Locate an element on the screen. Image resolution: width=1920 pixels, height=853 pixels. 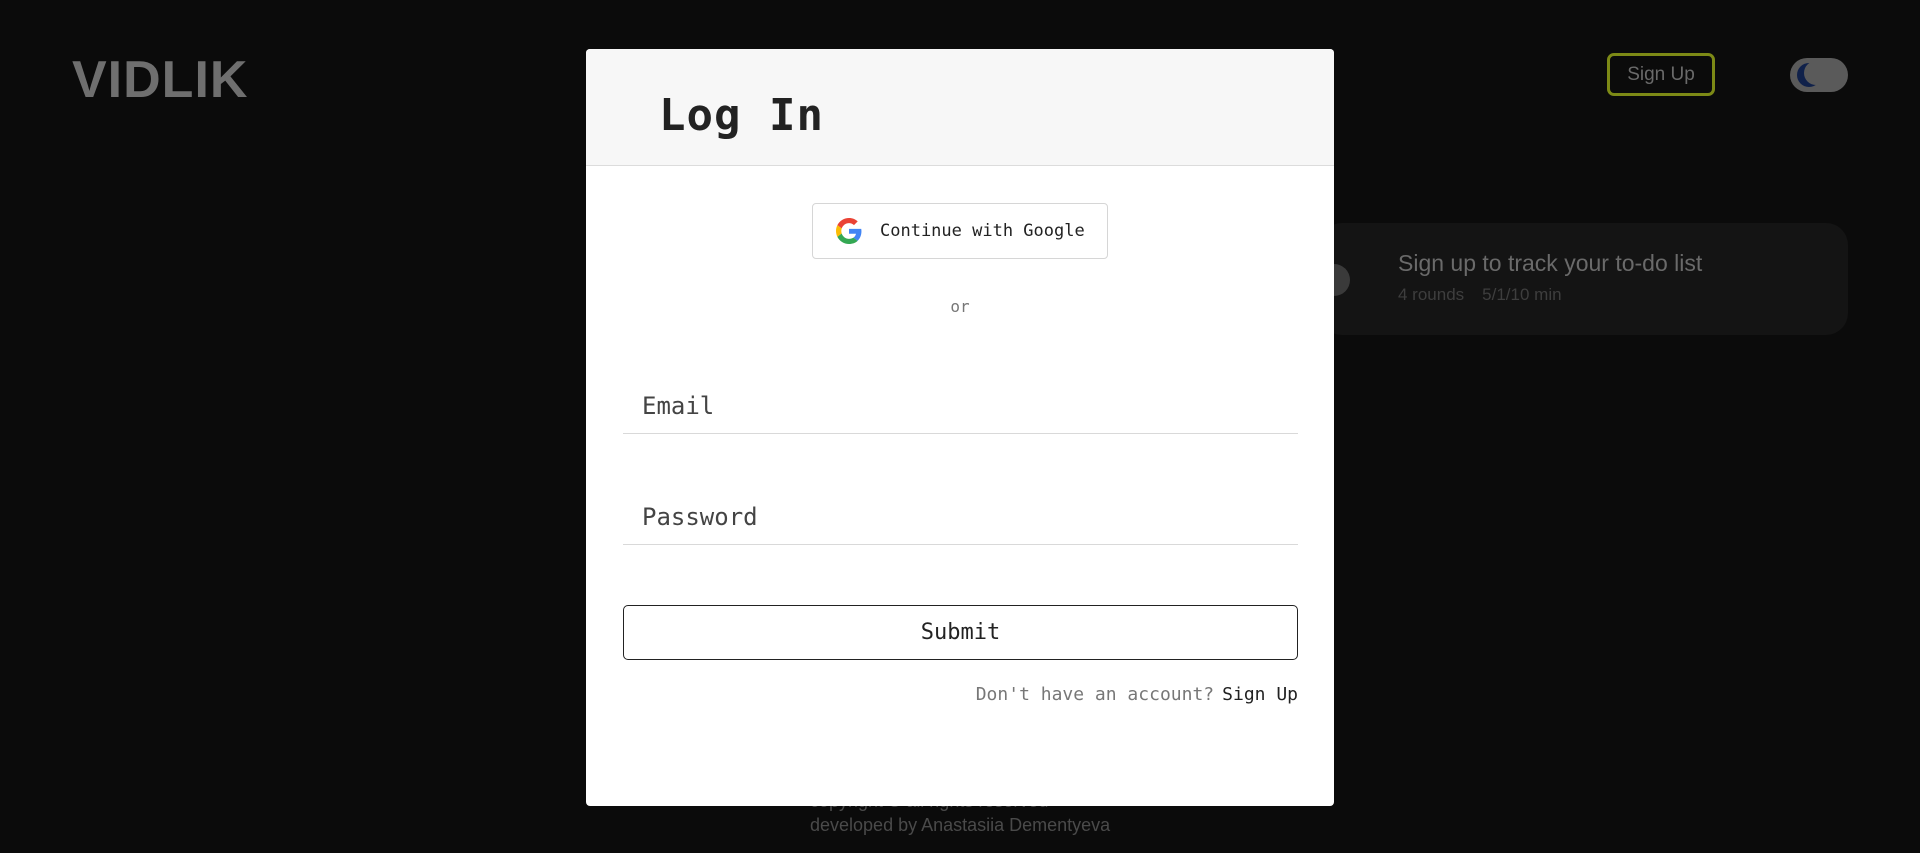
header-signup-button: Sign Up is located at coordinates (1661, 74).